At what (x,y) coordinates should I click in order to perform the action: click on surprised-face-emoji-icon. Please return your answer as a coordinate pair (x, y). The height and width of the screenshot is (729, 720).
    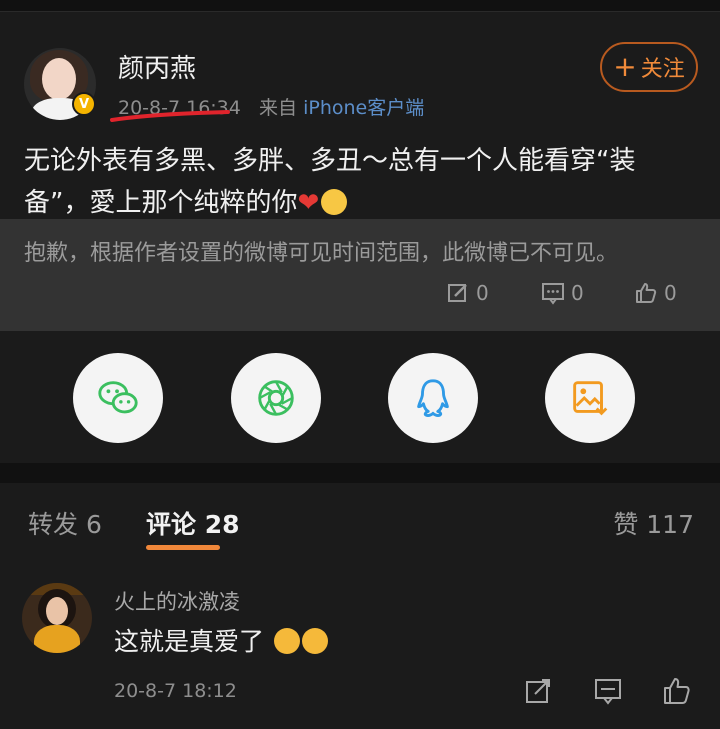
    Looking at the image, I should click on (334, 202).